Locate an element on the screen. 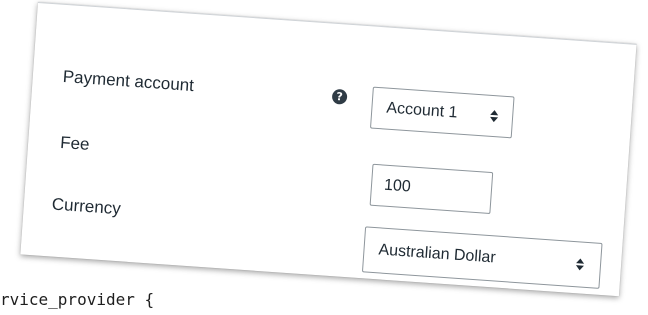 This screenshot has height=315, width=648. payment-account-select: Account 1 is located at coordinates (442, 112).